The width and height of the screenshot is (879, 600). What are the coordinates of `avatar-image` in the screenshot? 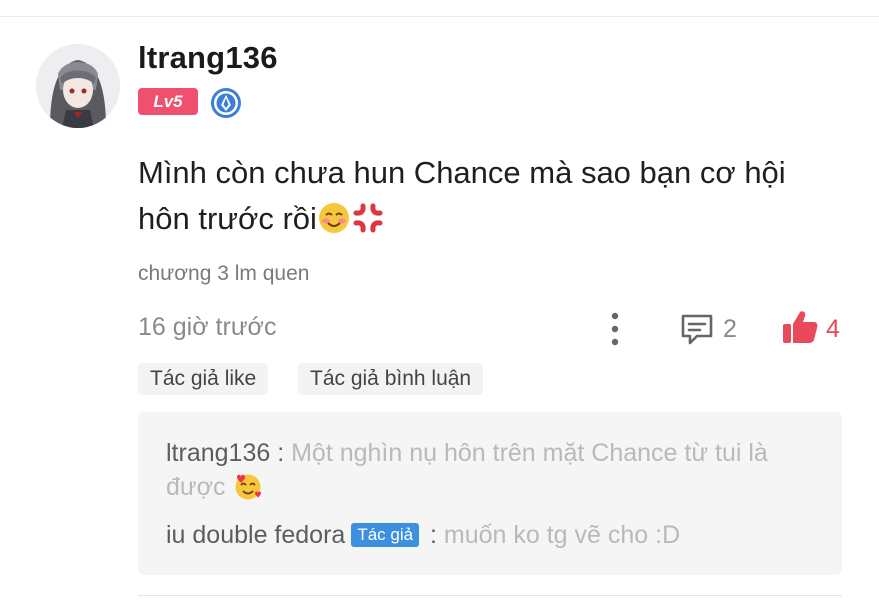 It's located at (78, 86).